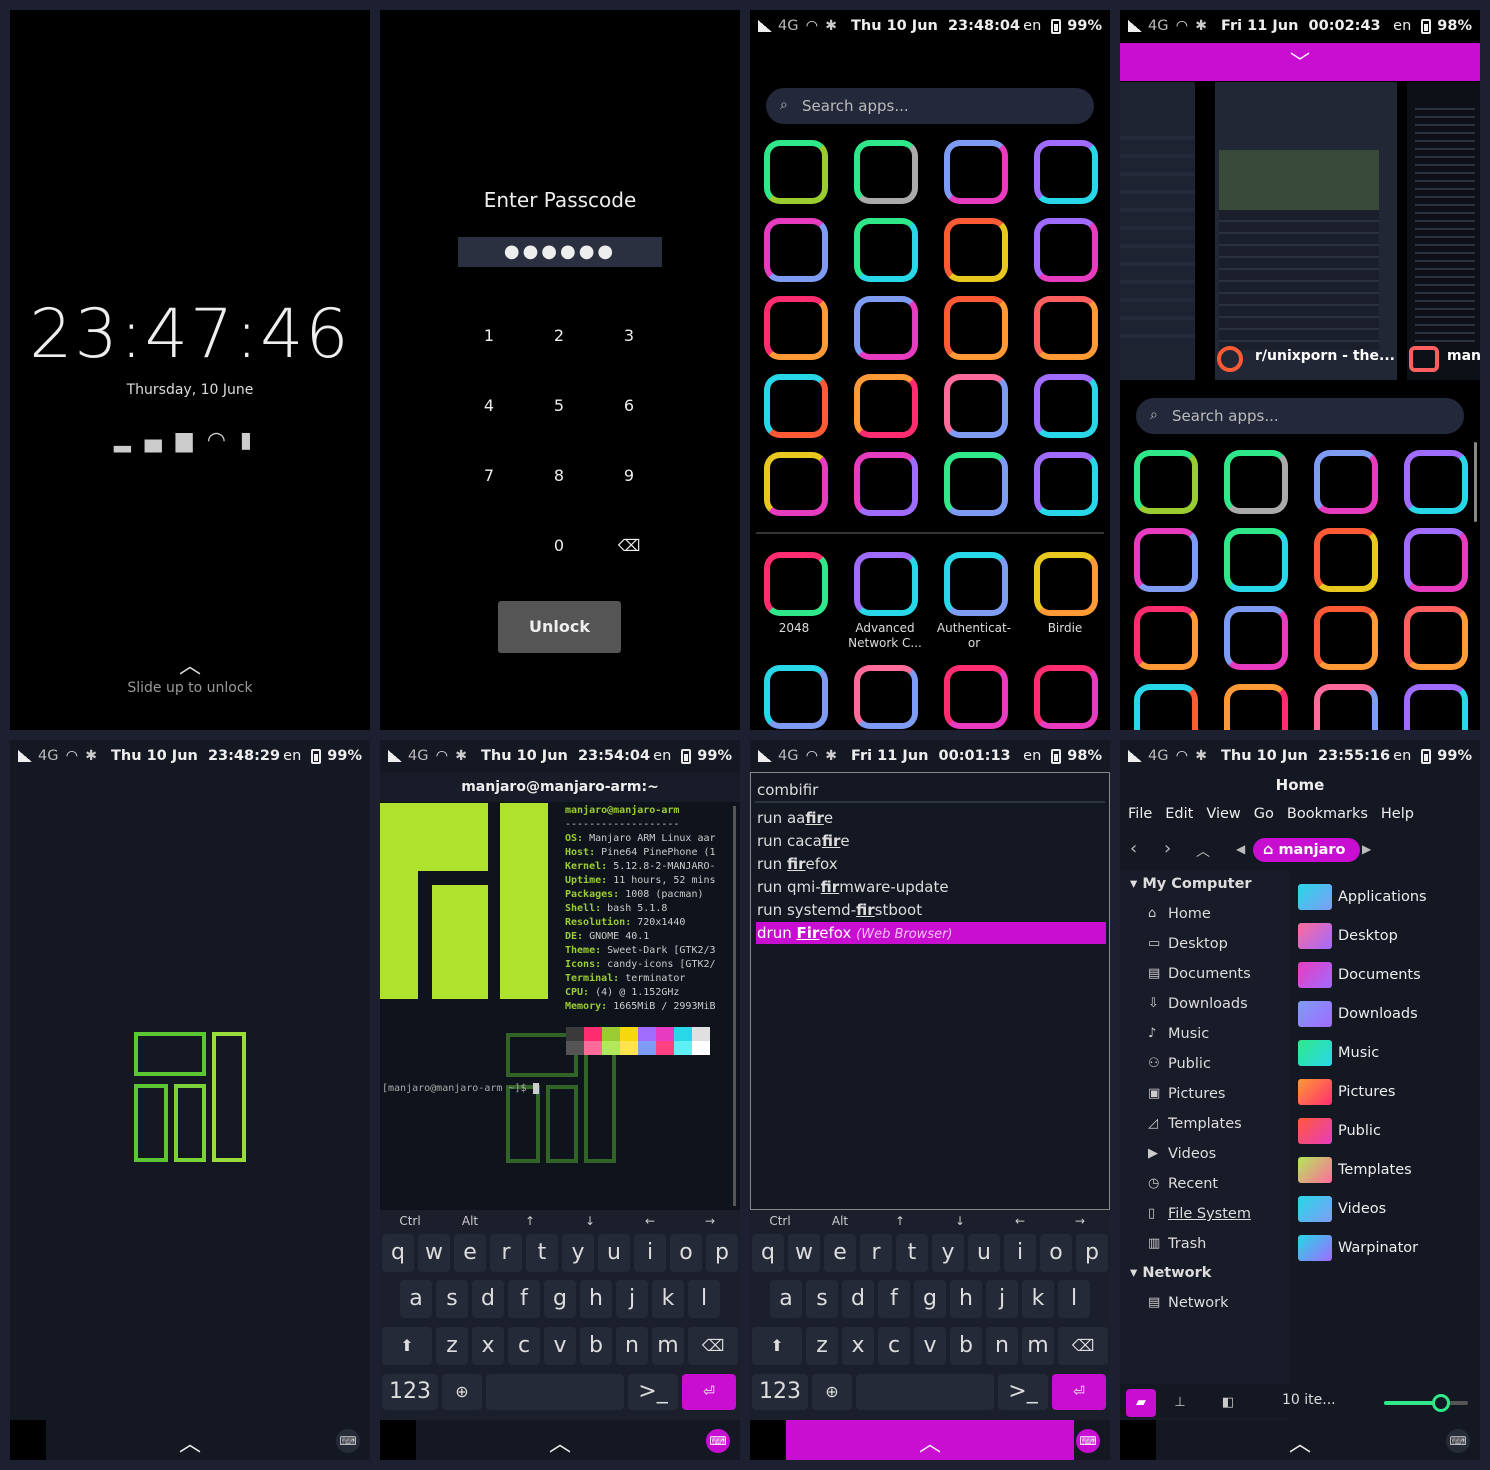  Describe the element at coordinates (925, 1392) in the screenshot. I see `space-key` at that location.